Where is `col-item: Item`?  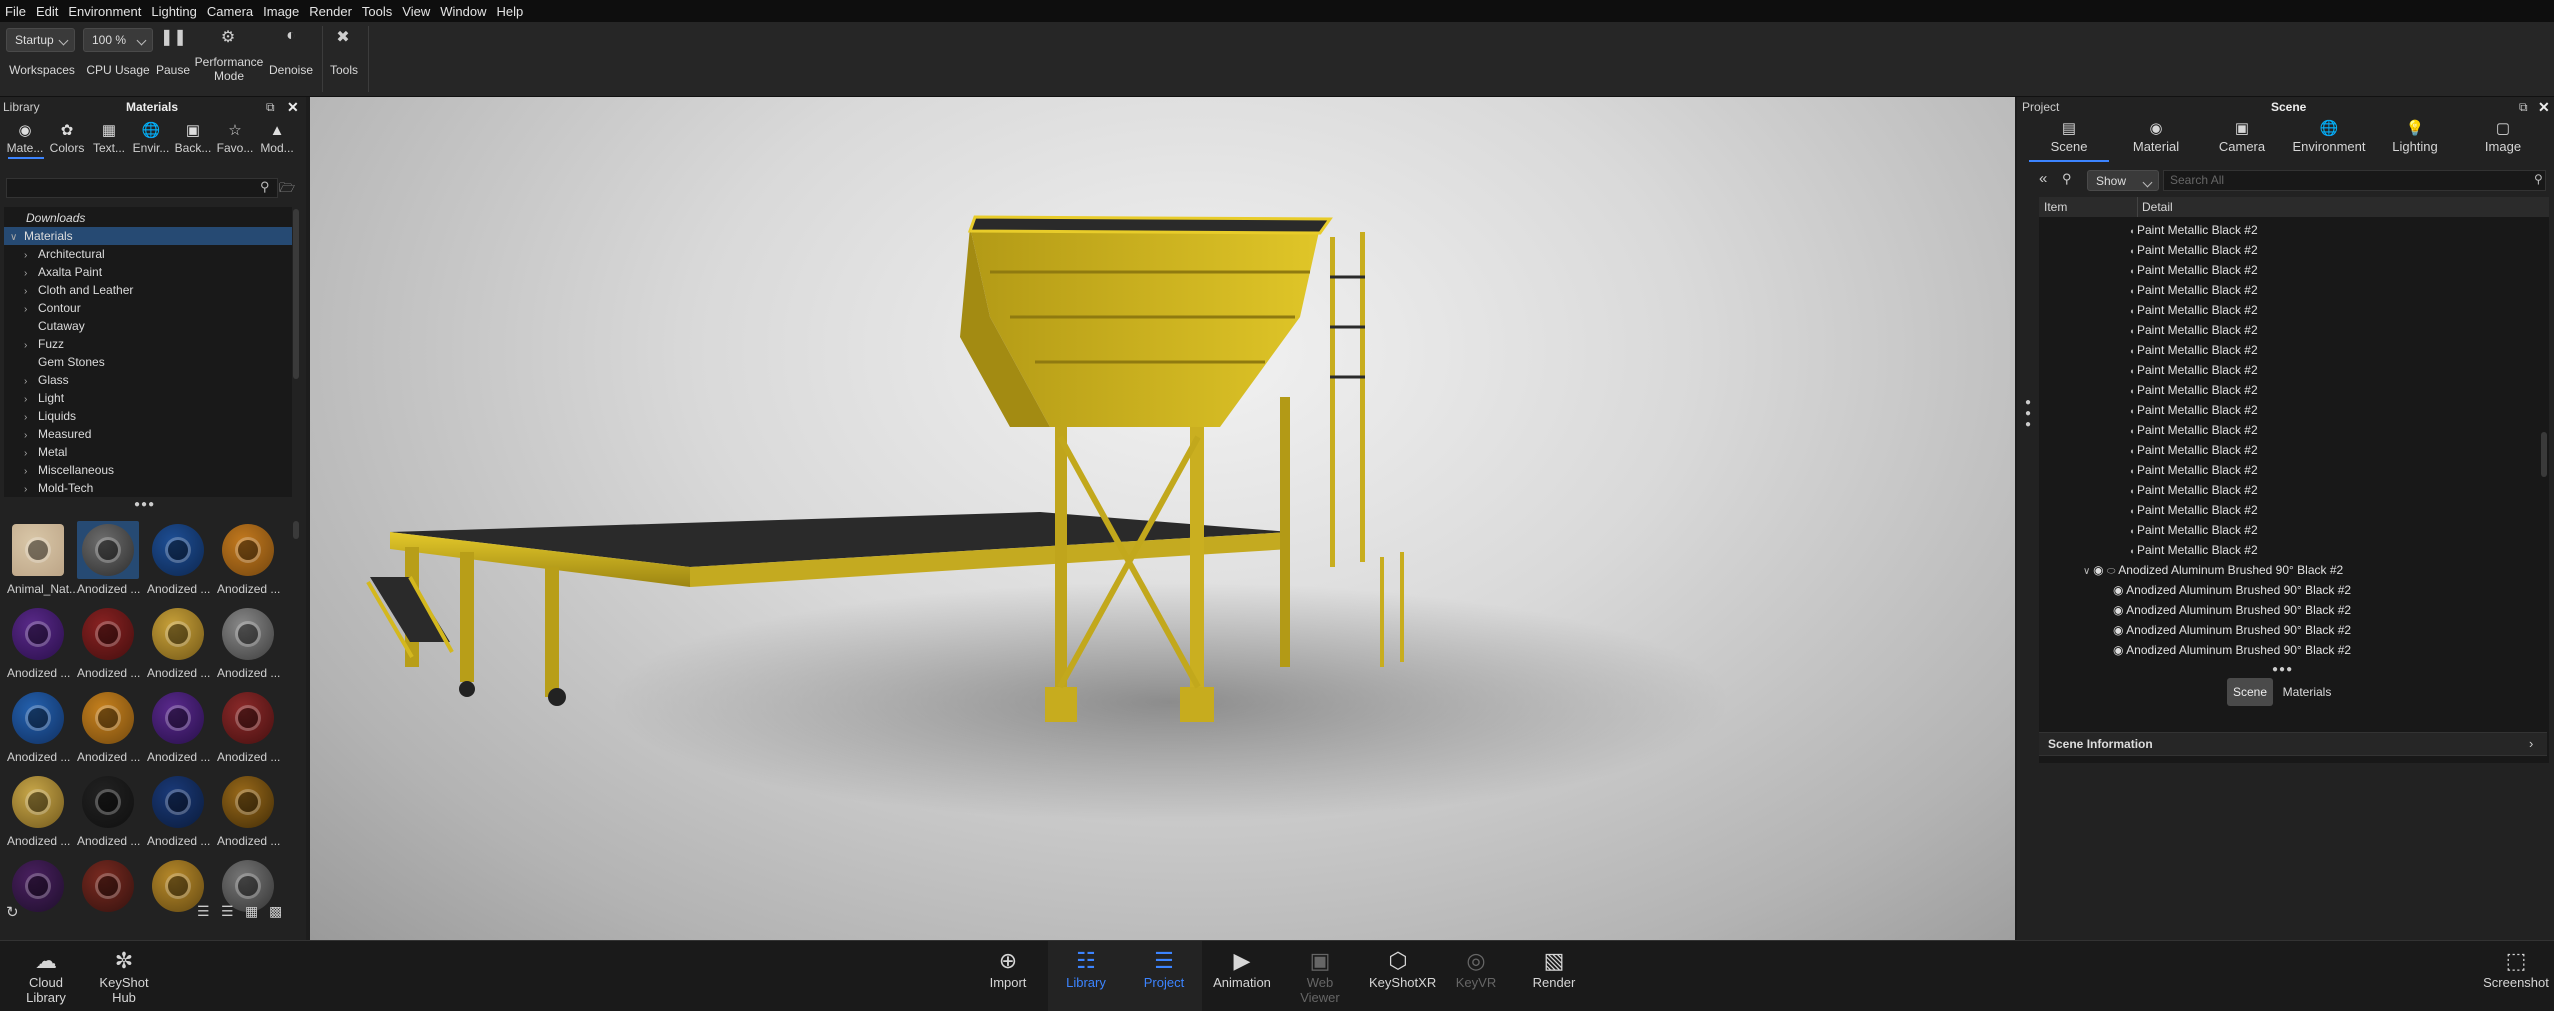 col-item: Item is located at coordinates (2055, 207).